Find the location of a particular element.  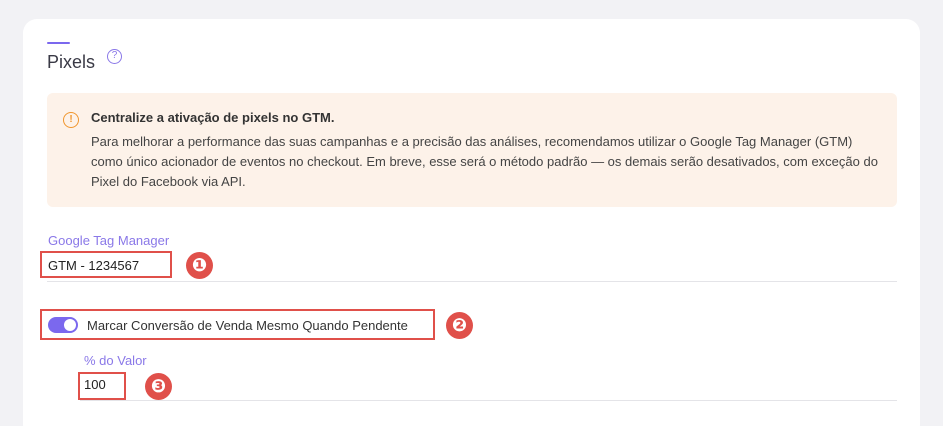

annotation-badge-2: ❷ is located at coordinates (459, 325).